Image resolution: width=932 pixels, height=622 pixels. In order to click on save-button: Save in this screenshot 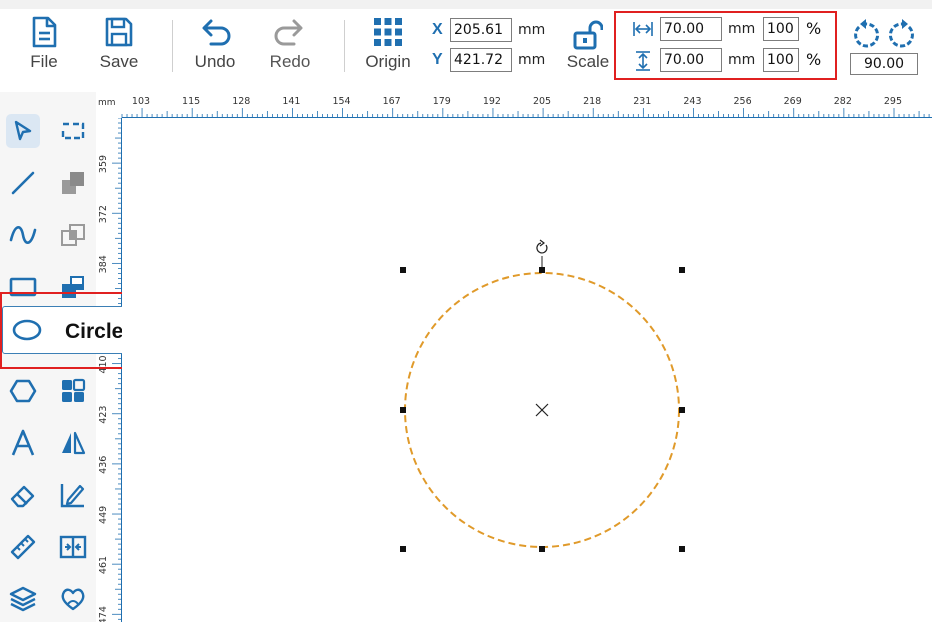, I will do `click(119, 44)`.